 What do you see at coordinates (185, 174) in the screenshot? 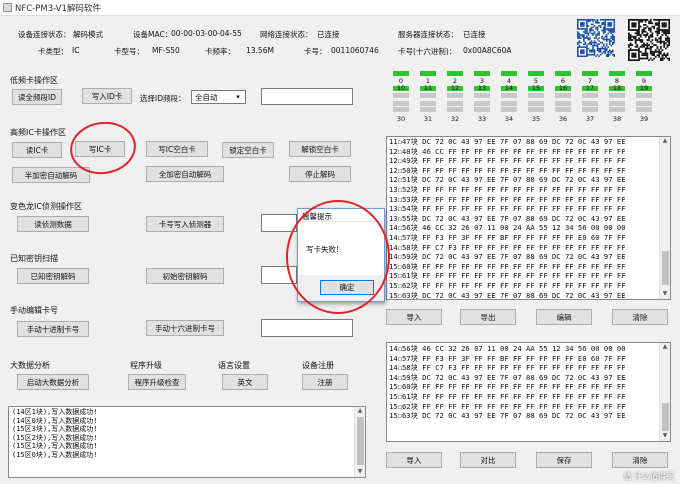
I see `full-encrypt-decode-button: 全加密自动解码` at bounding box center [185, 174].